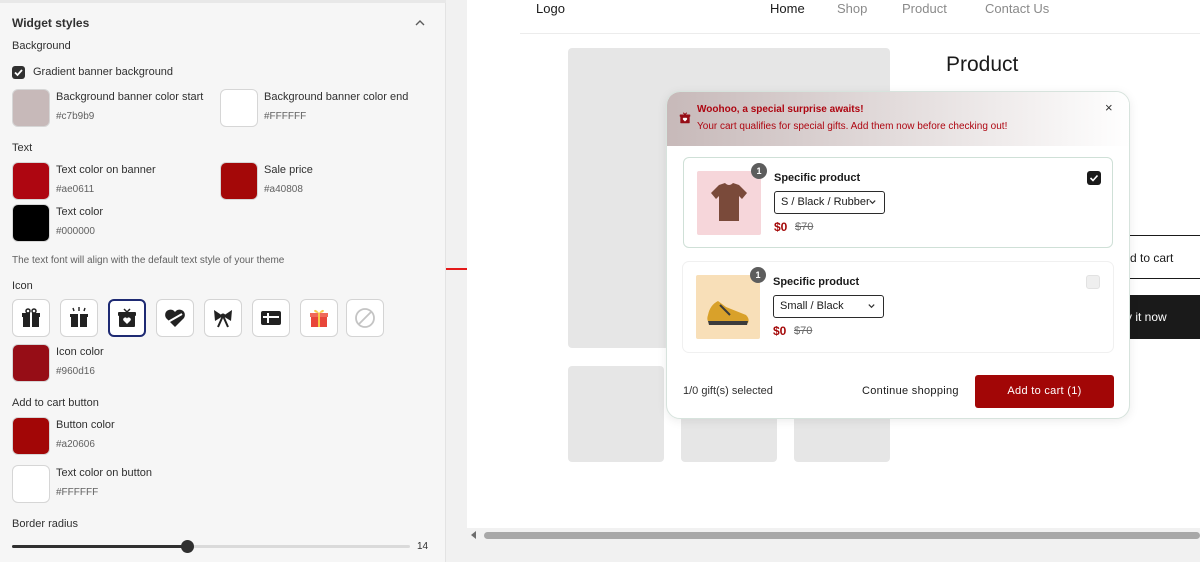  I want to click on add-to-cart-button: Add to cart (1), so click(1044, 391).